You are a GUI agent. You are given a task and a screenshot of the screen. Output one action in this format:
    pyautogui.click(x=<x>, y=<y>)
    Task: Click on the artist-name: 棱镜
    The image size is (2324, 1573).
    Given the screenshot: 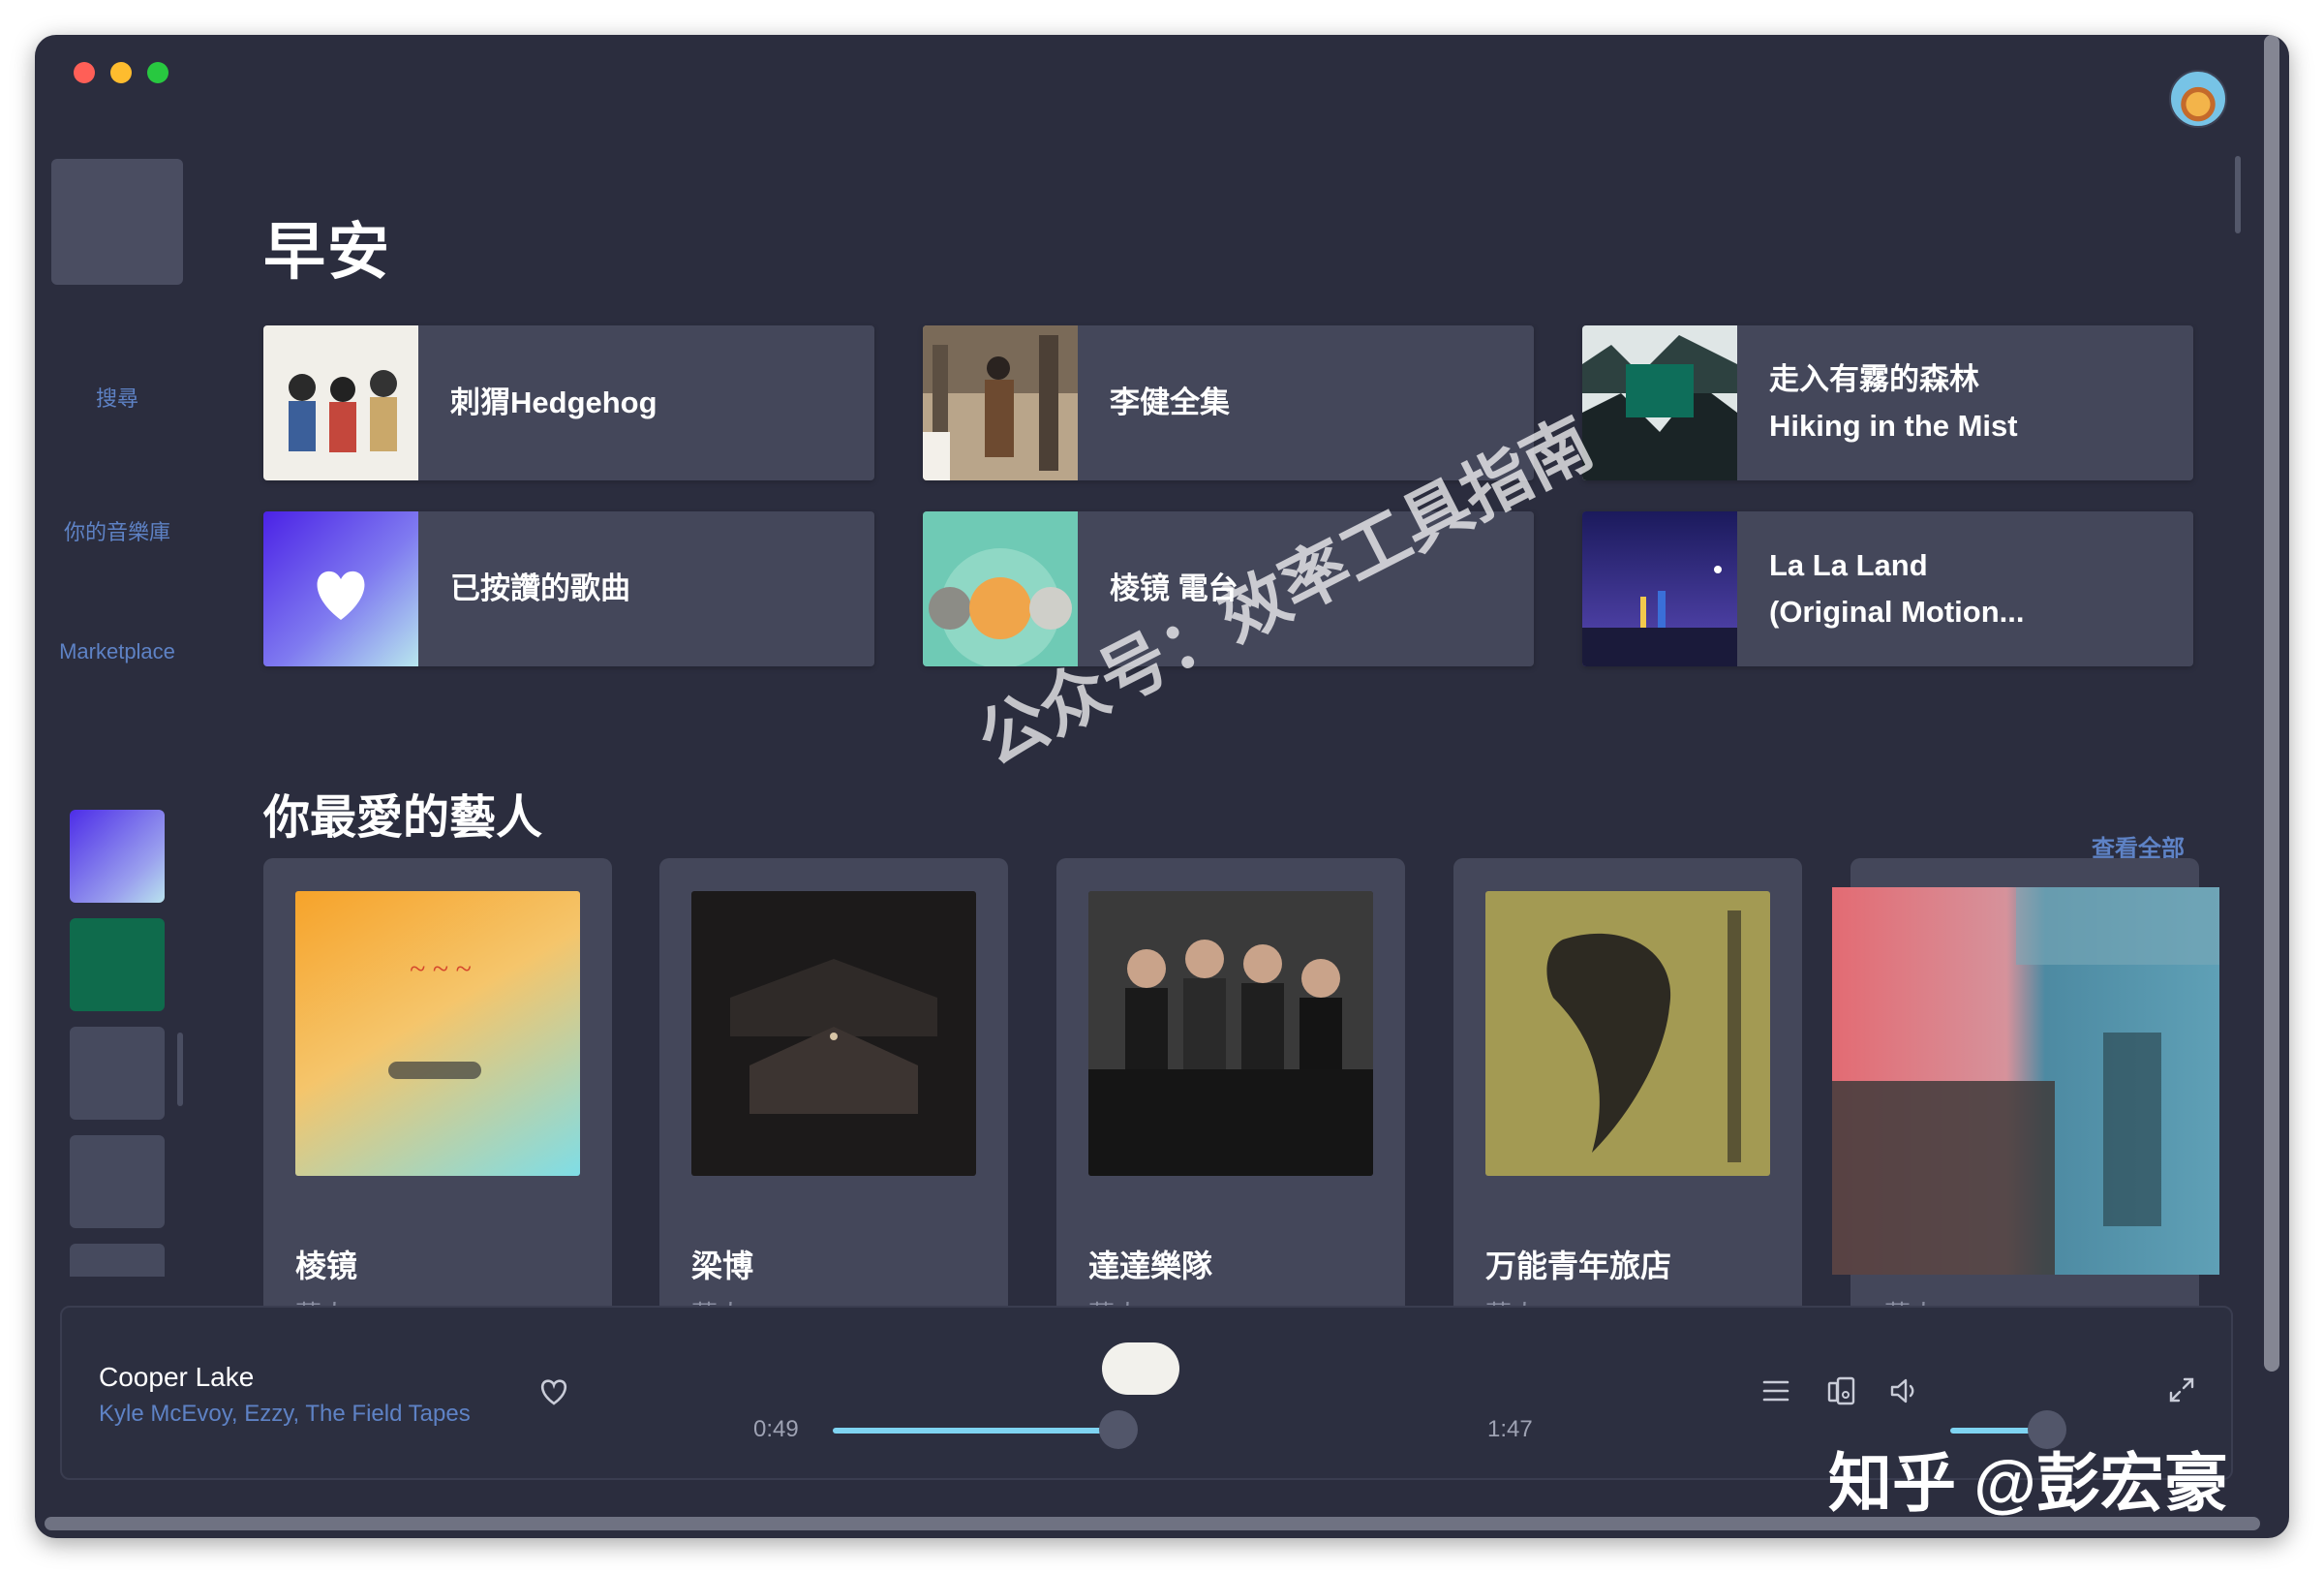 What is the action you would take?
    pyautogui.click(x=326, y=1266)
    